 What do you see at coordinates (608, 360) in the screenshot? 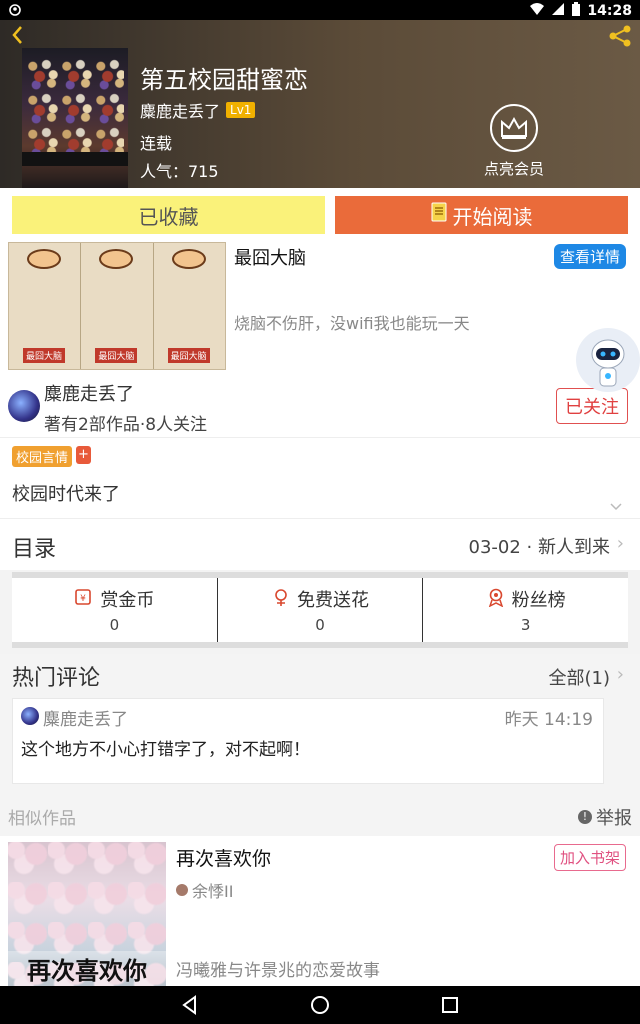
I see `robot-assistant-icon` at bounding box center [608, 360].